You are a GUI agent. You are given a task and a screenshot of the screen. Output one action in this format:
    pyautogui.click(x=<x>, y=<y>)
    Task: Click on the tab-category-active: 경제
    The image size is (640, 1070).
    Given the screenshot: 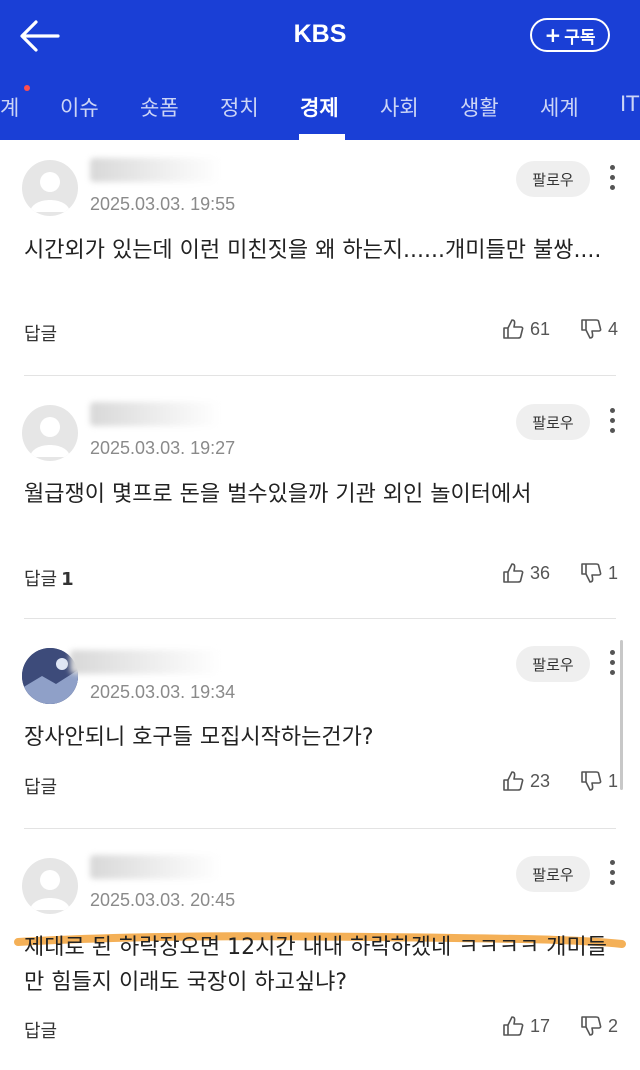 What is the action you would take?
    pyautogui.click(x=319, y=107)
    